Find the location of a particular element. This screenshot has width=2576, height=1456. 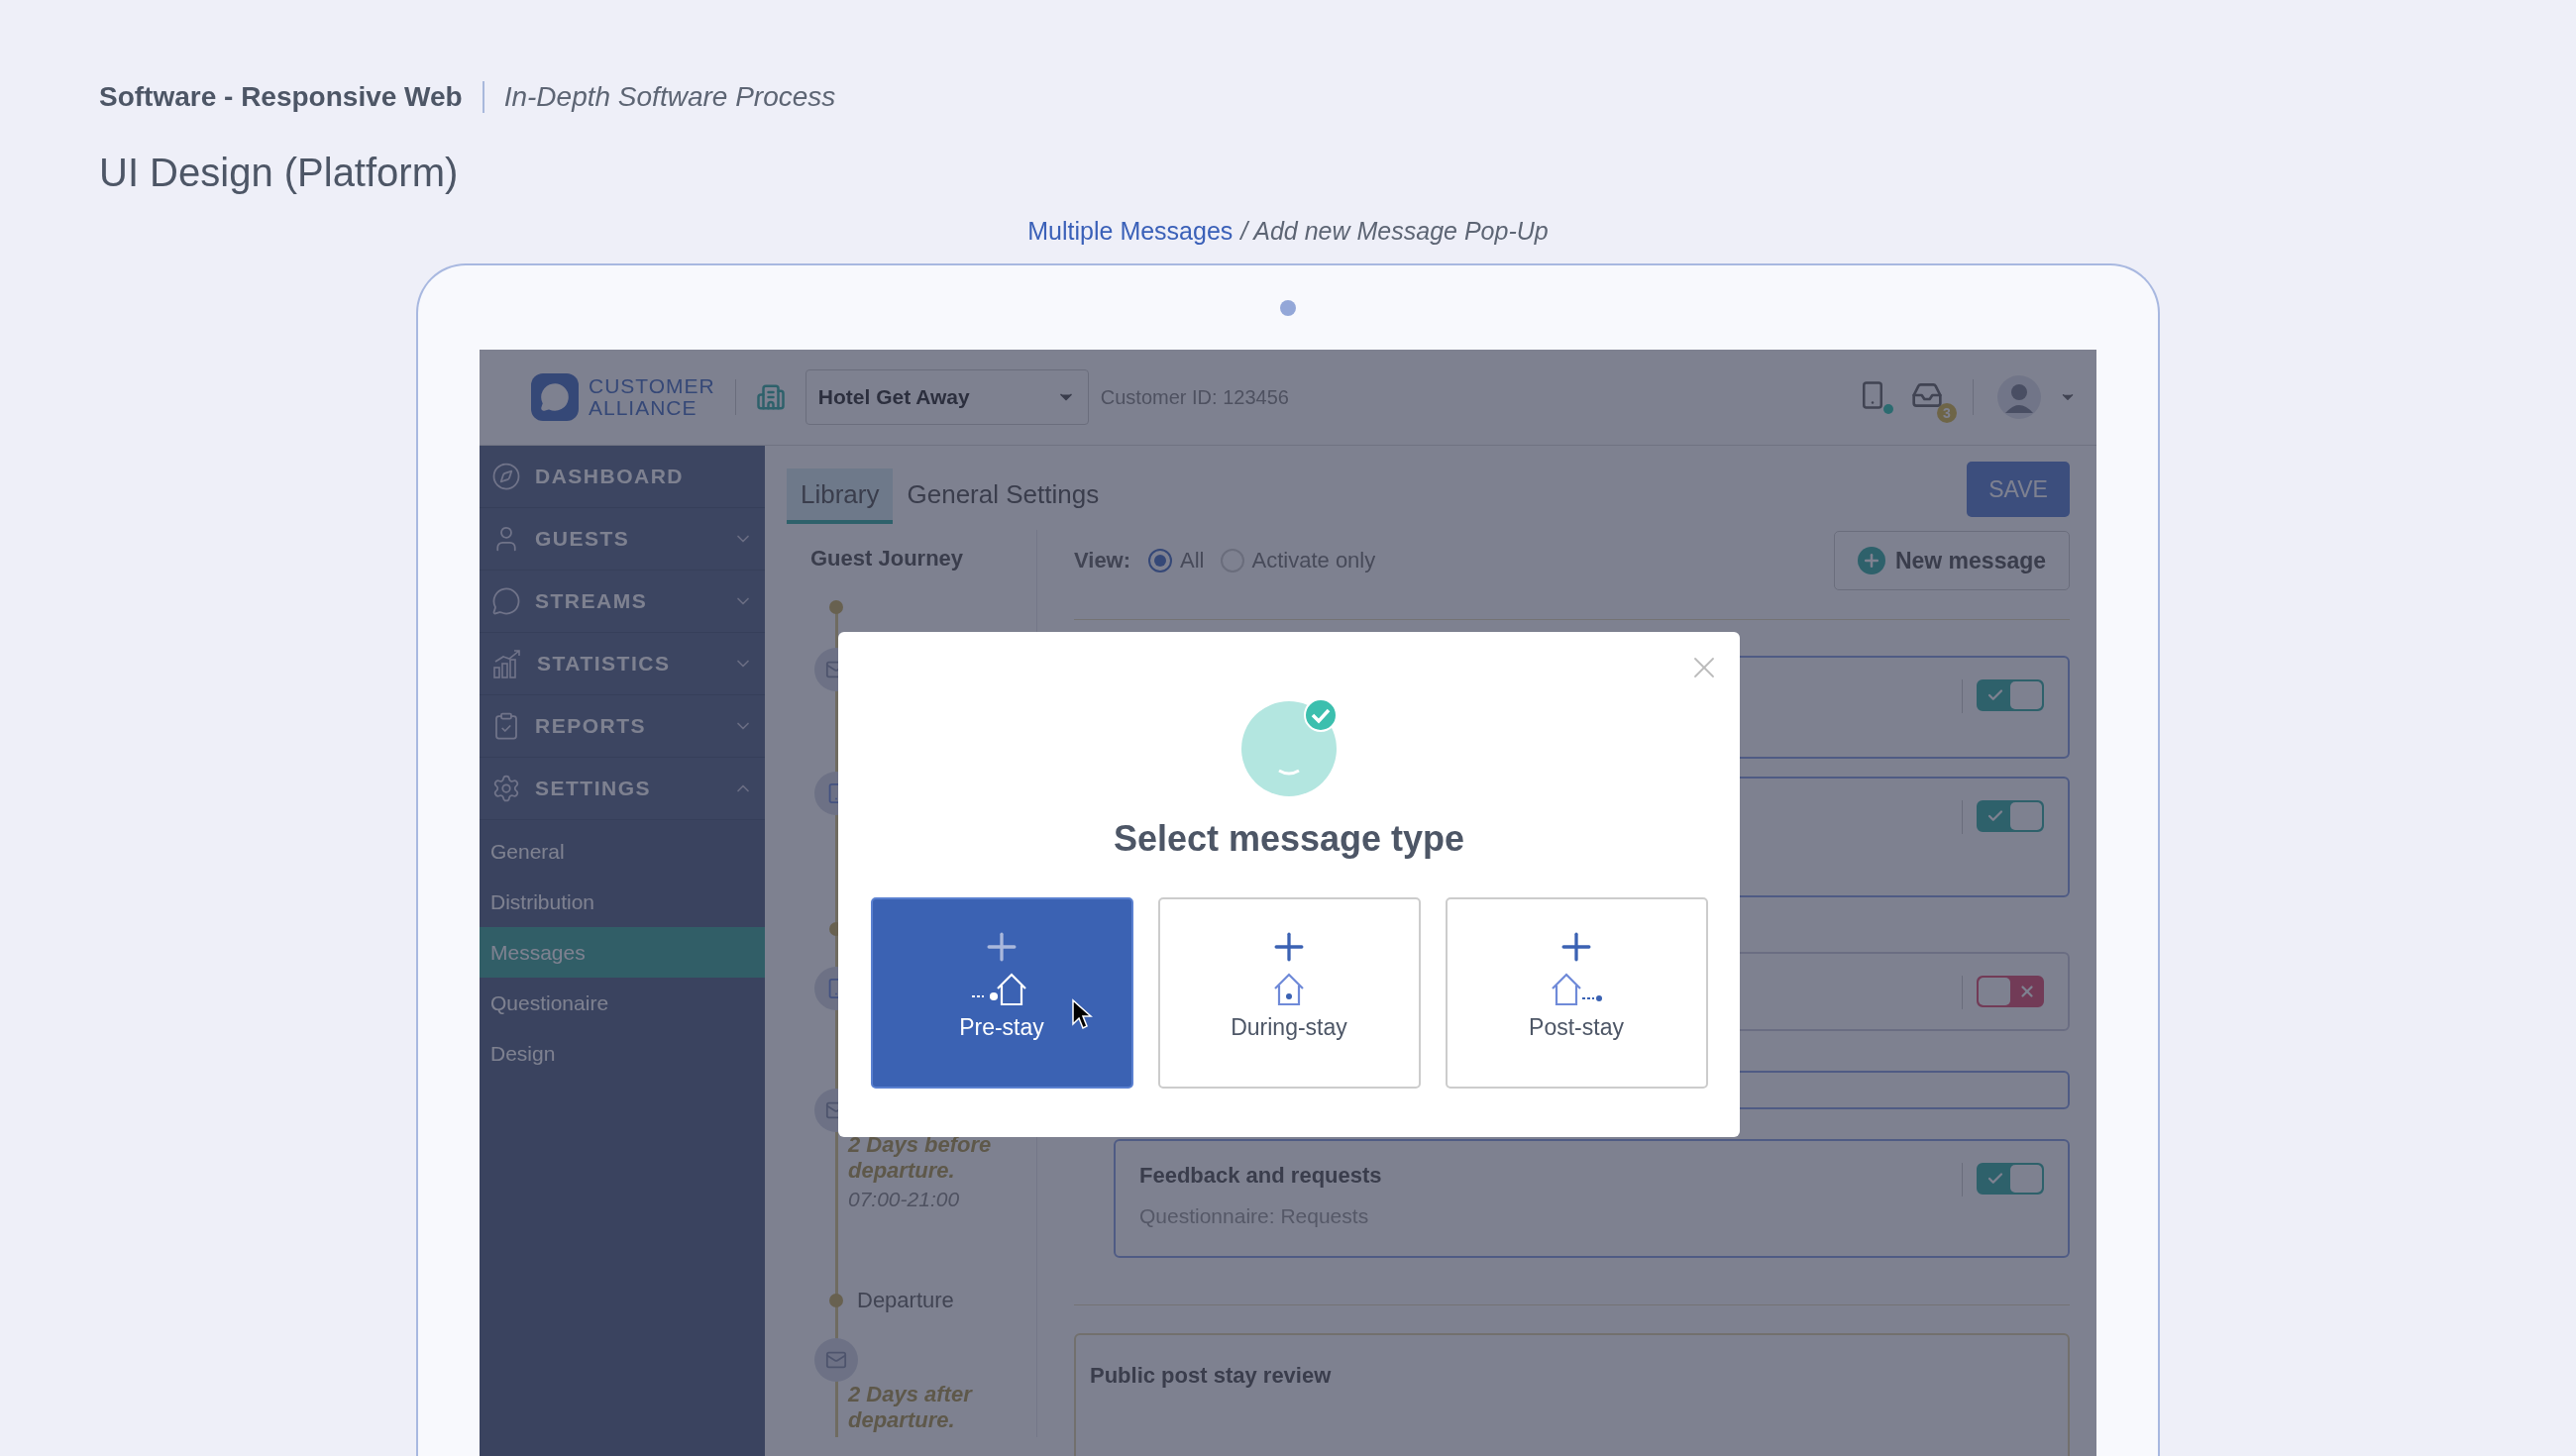

settings-icon is located at coordinates (506, 788).